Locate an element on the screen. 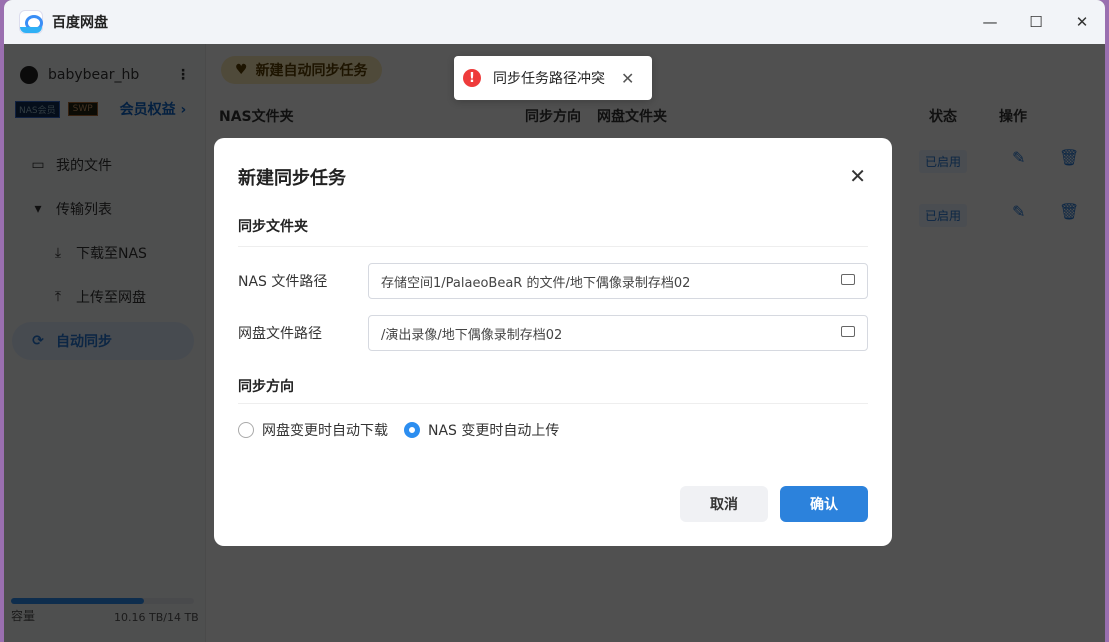  column-cloud-folder: 网盘文件夹 is located at coordinates (632, 117).